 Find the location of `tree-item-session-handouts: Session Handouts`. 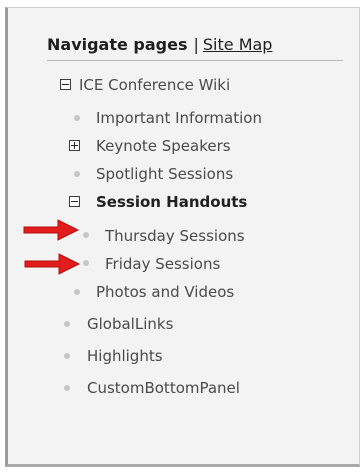

tree-item-session-handouts: Session Handouts is located at coordinates (171, 202).